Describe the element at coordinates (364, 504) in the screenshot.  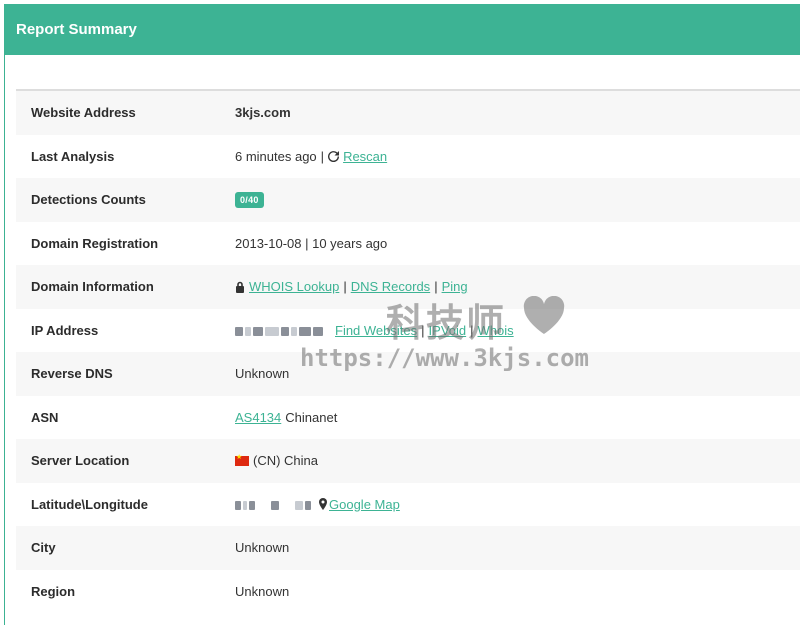
I see `google-map-link: Google Map` at that location.